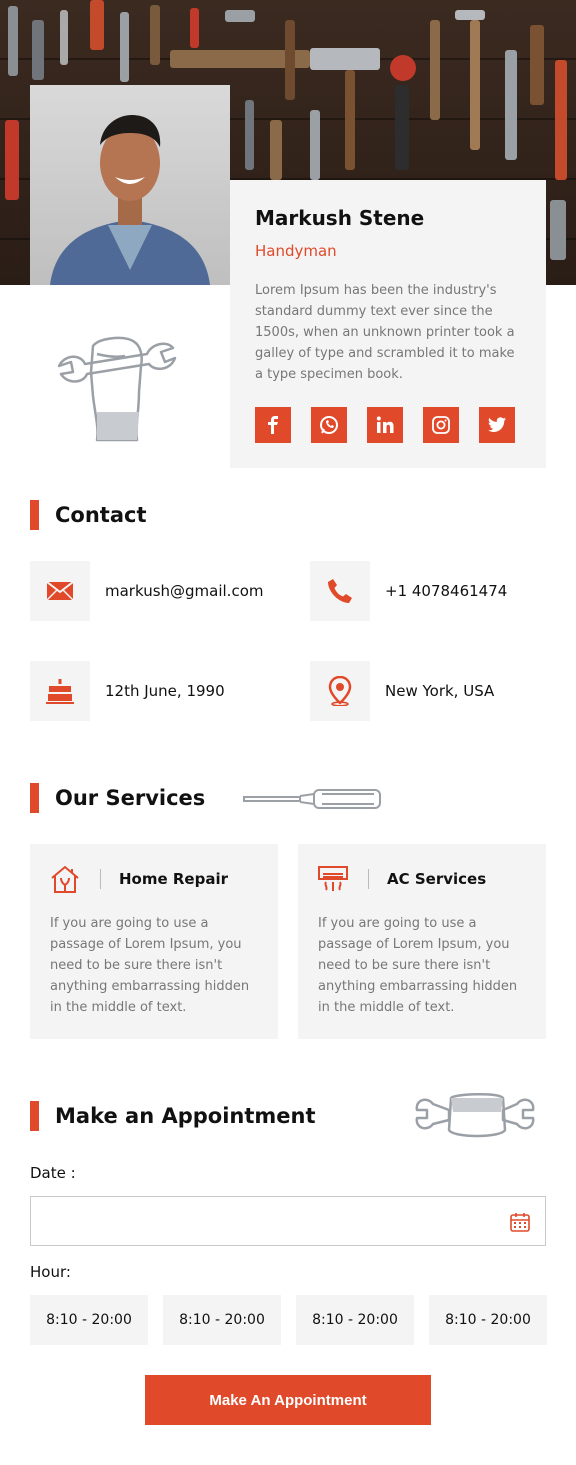 The width and height of the screenshot is (576, 1465). I want to click on ac-unit-icon, so click(333, 878).